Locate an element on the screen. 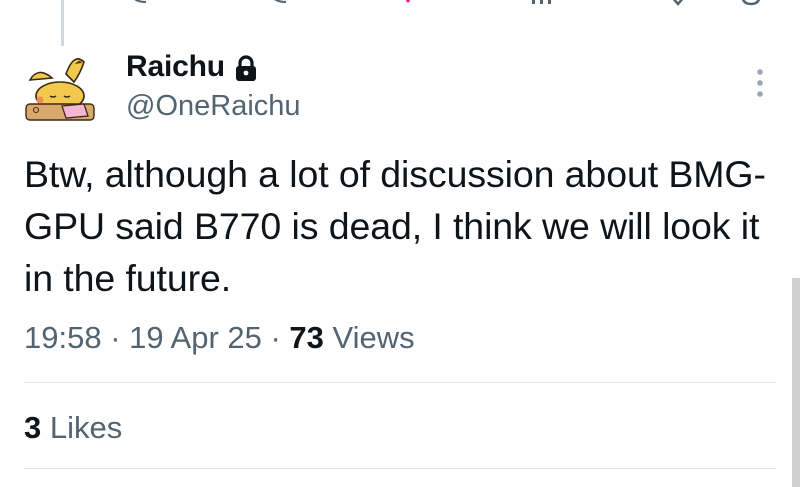 The image size is (800, 487). author-display-name: Raichu is located at coordinates (175, 67).